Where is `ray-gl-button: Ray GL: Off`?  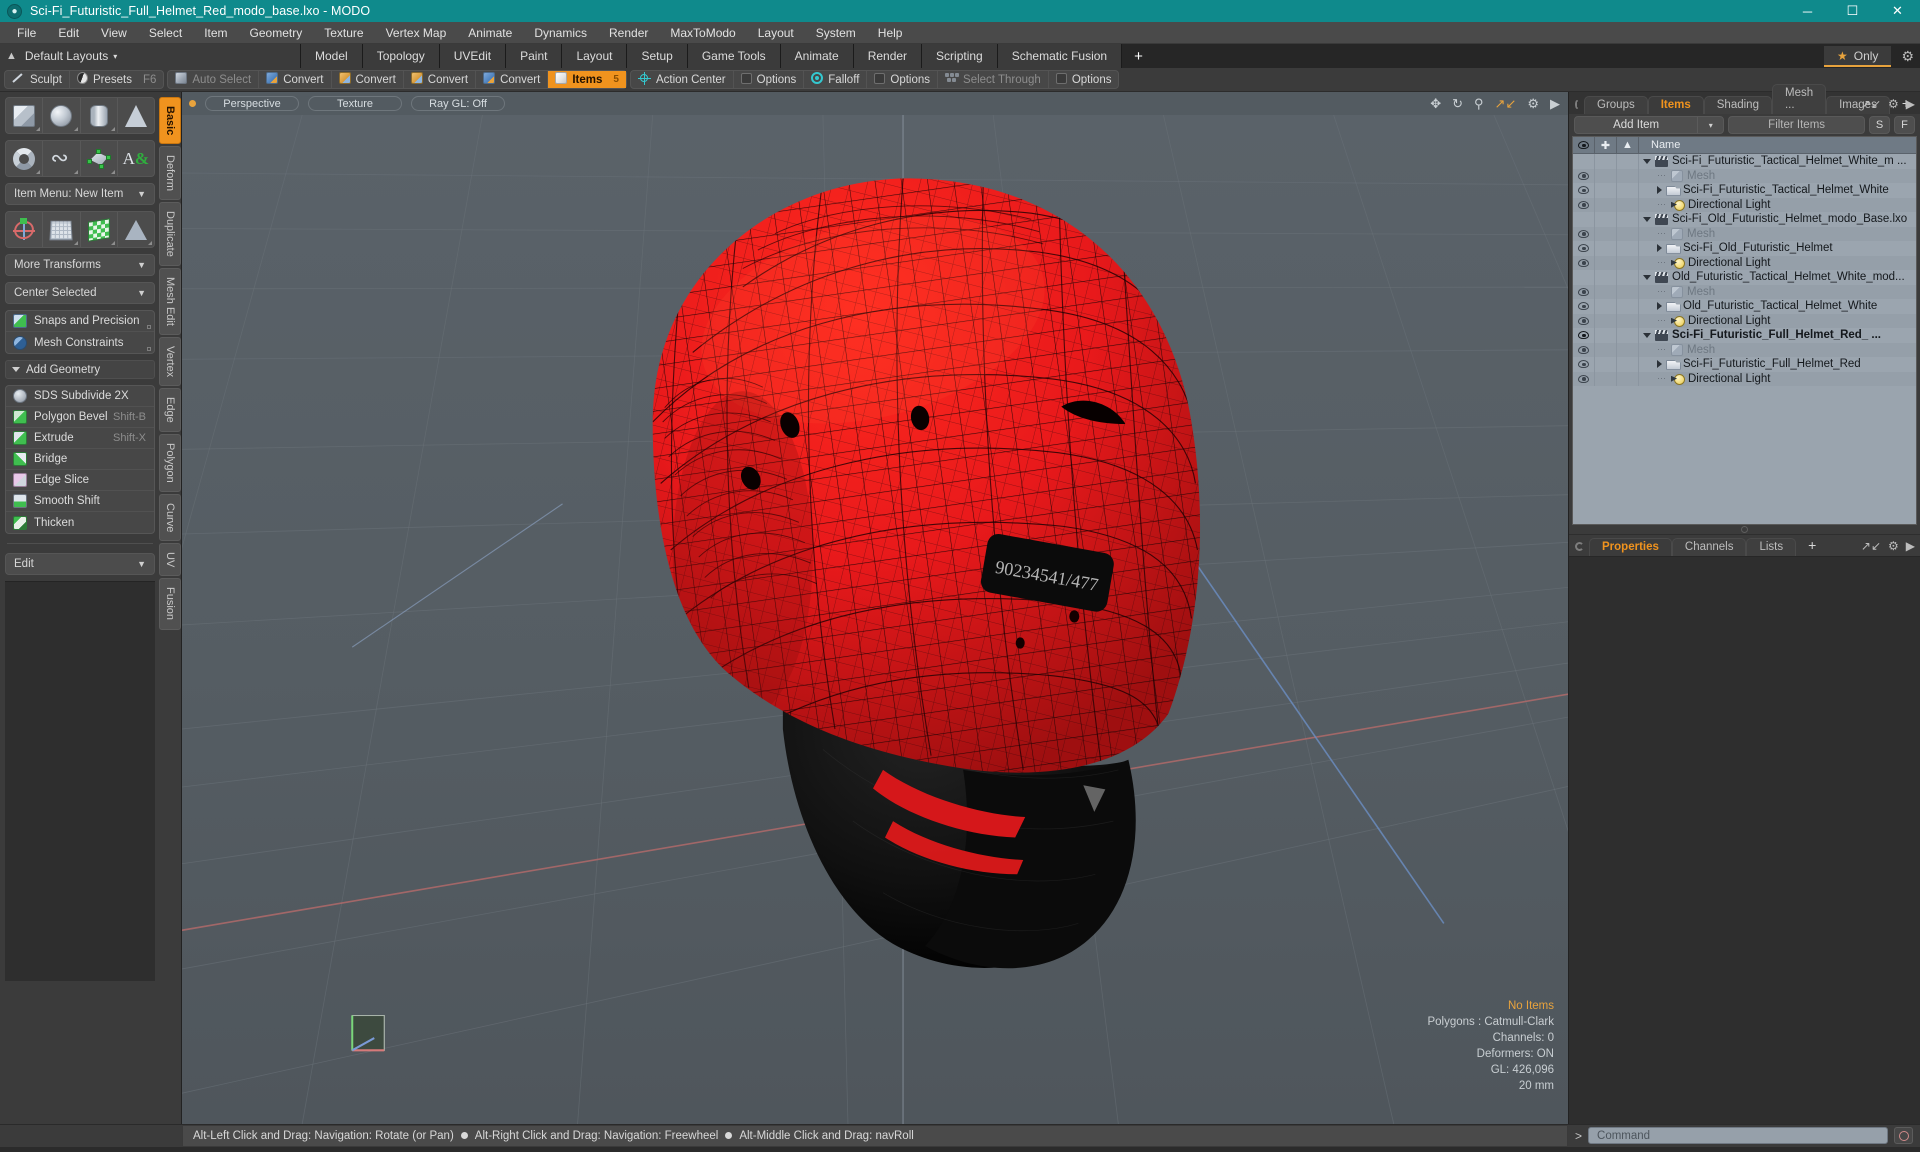
ray-gl-button: Ray GL: Off is located at coordinates (458, 103).